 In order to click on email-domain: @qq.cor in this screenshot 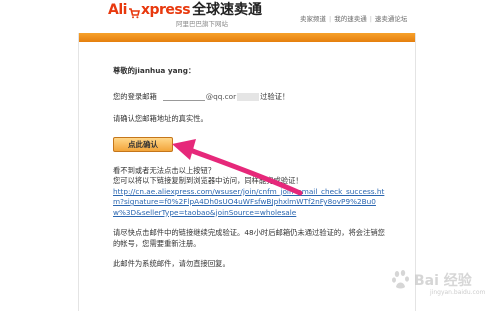, I will do `click(221, 96)`.